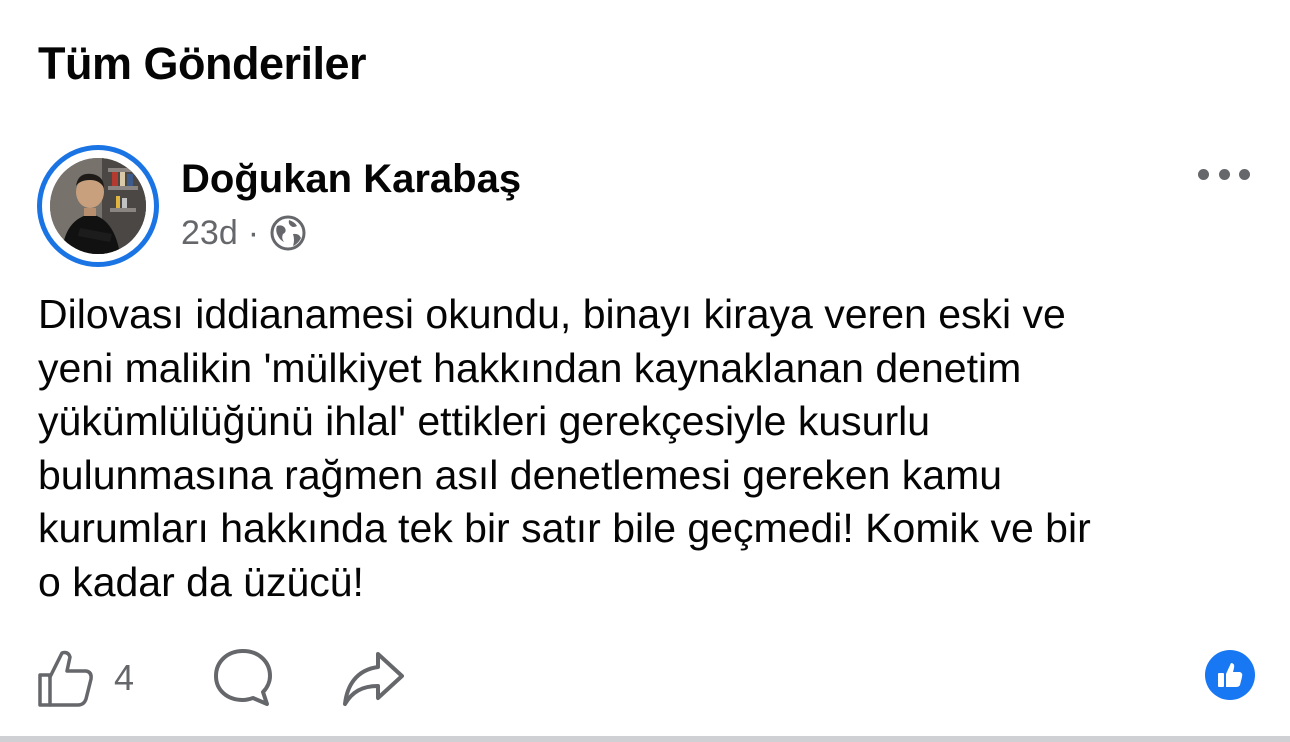 This screenshot has height=742, width=1290. I want to click on share-icon, so click(373, 679).